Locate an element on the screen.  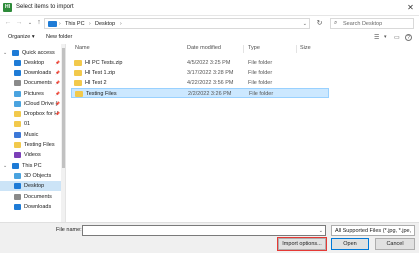
forward-arrow-icon: → is located at coordinates (19, 23).